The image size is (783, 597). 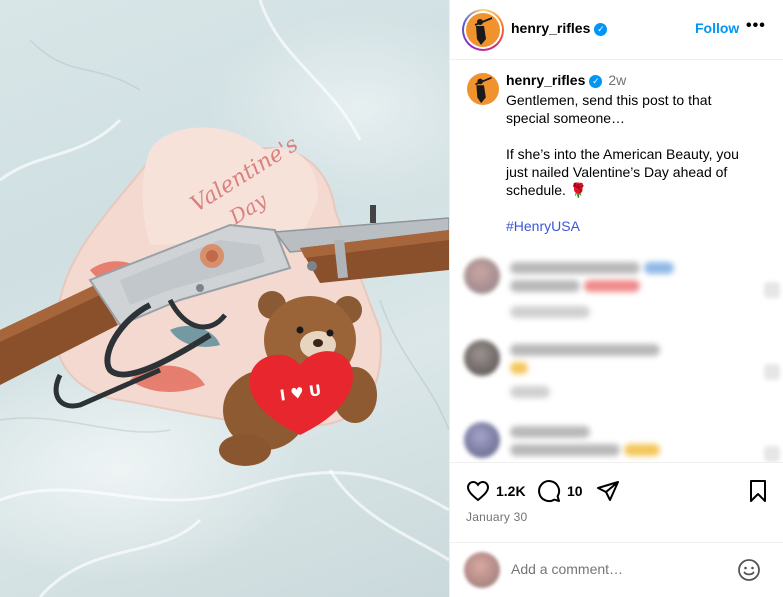 I want to click on comment-button: 10, so click(x=560, y=491).